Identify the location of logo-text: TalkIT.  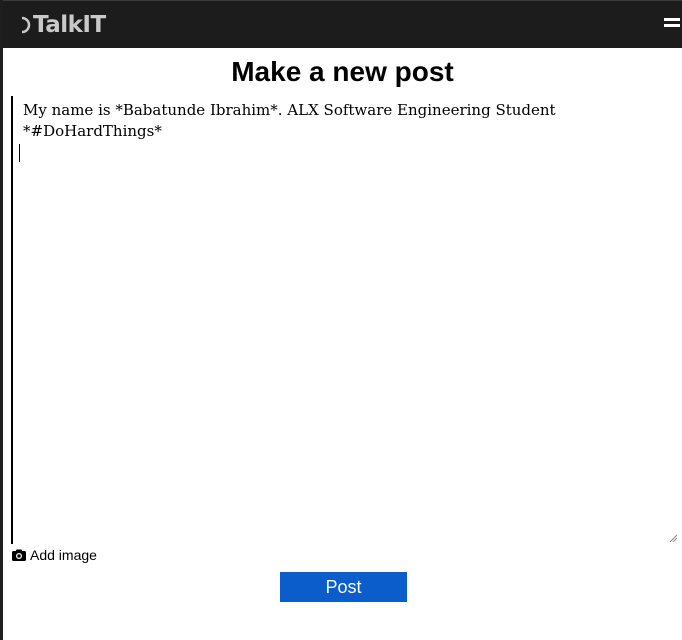
(69, 25).